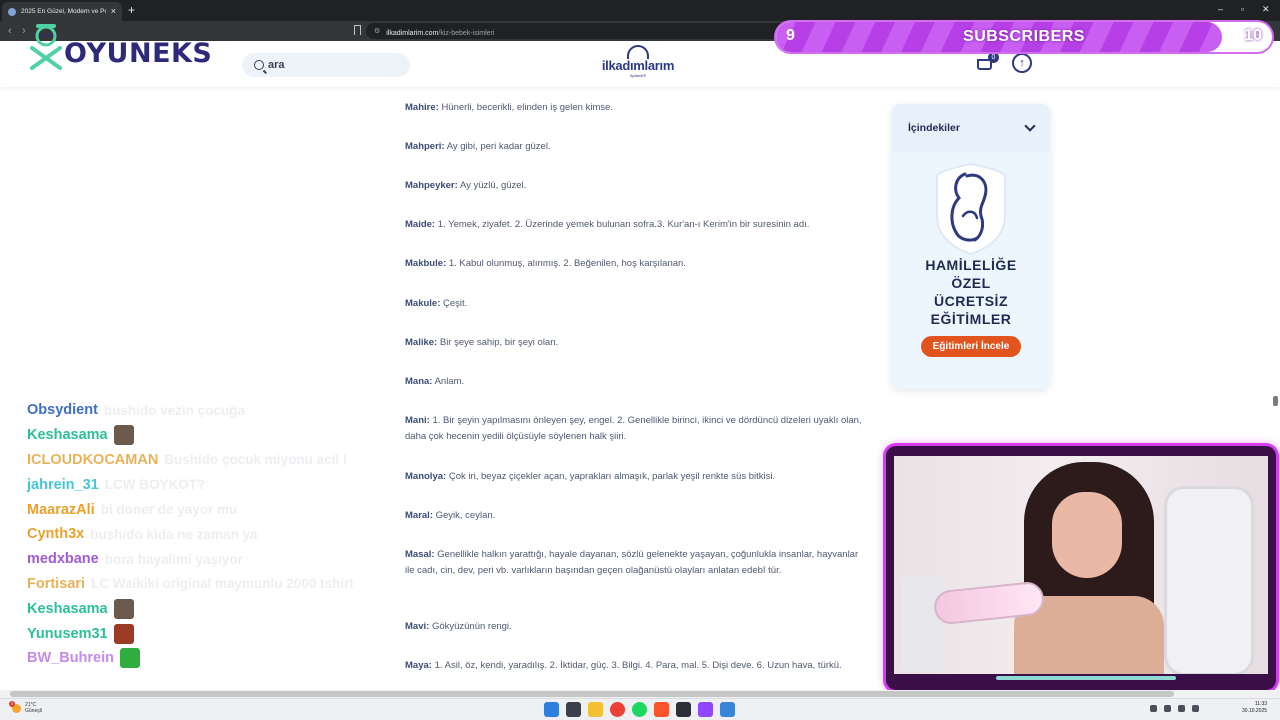  I want to click on entry-name: Mahire:, so click(422, 107).